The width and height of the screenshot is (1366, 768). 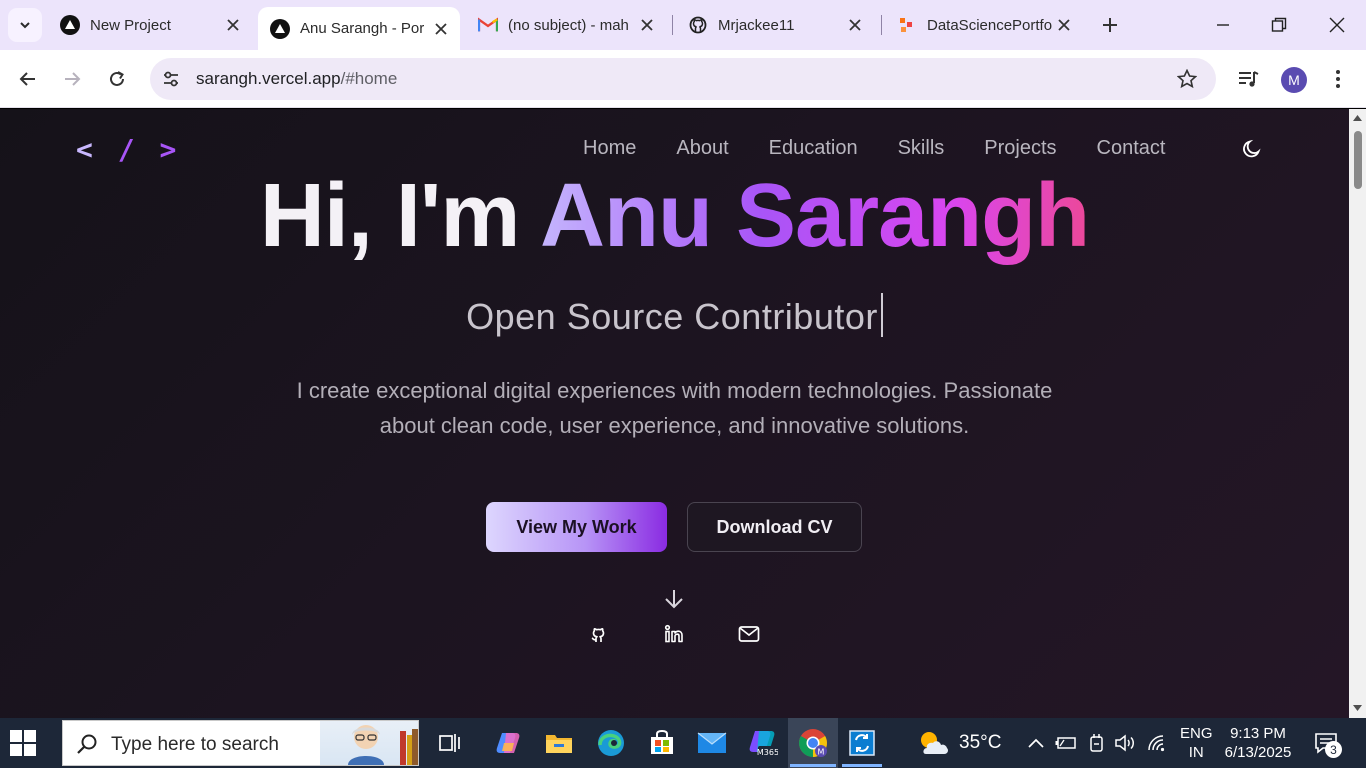 What do you see at coordinates (150, 25) in the screenshot?
I see `tab-new-project: New Project` at bounding box center [150, 25].